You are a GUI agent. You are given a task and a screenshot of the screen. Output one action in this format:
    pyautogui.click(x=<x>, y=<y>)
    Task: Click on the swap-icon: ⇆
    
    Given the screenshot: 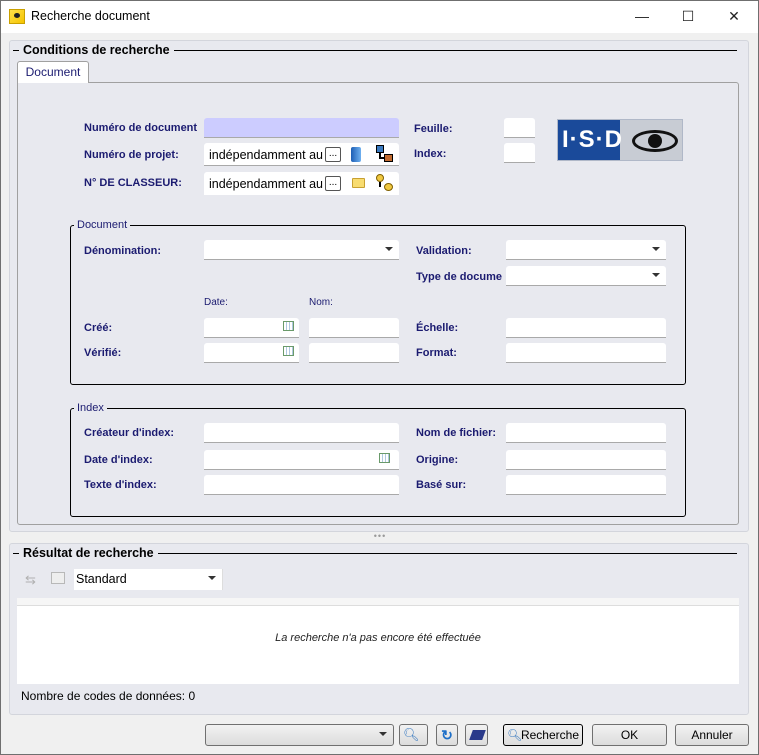 What is the action you would take?
    pyautogui.click(x=30, y=580)
    